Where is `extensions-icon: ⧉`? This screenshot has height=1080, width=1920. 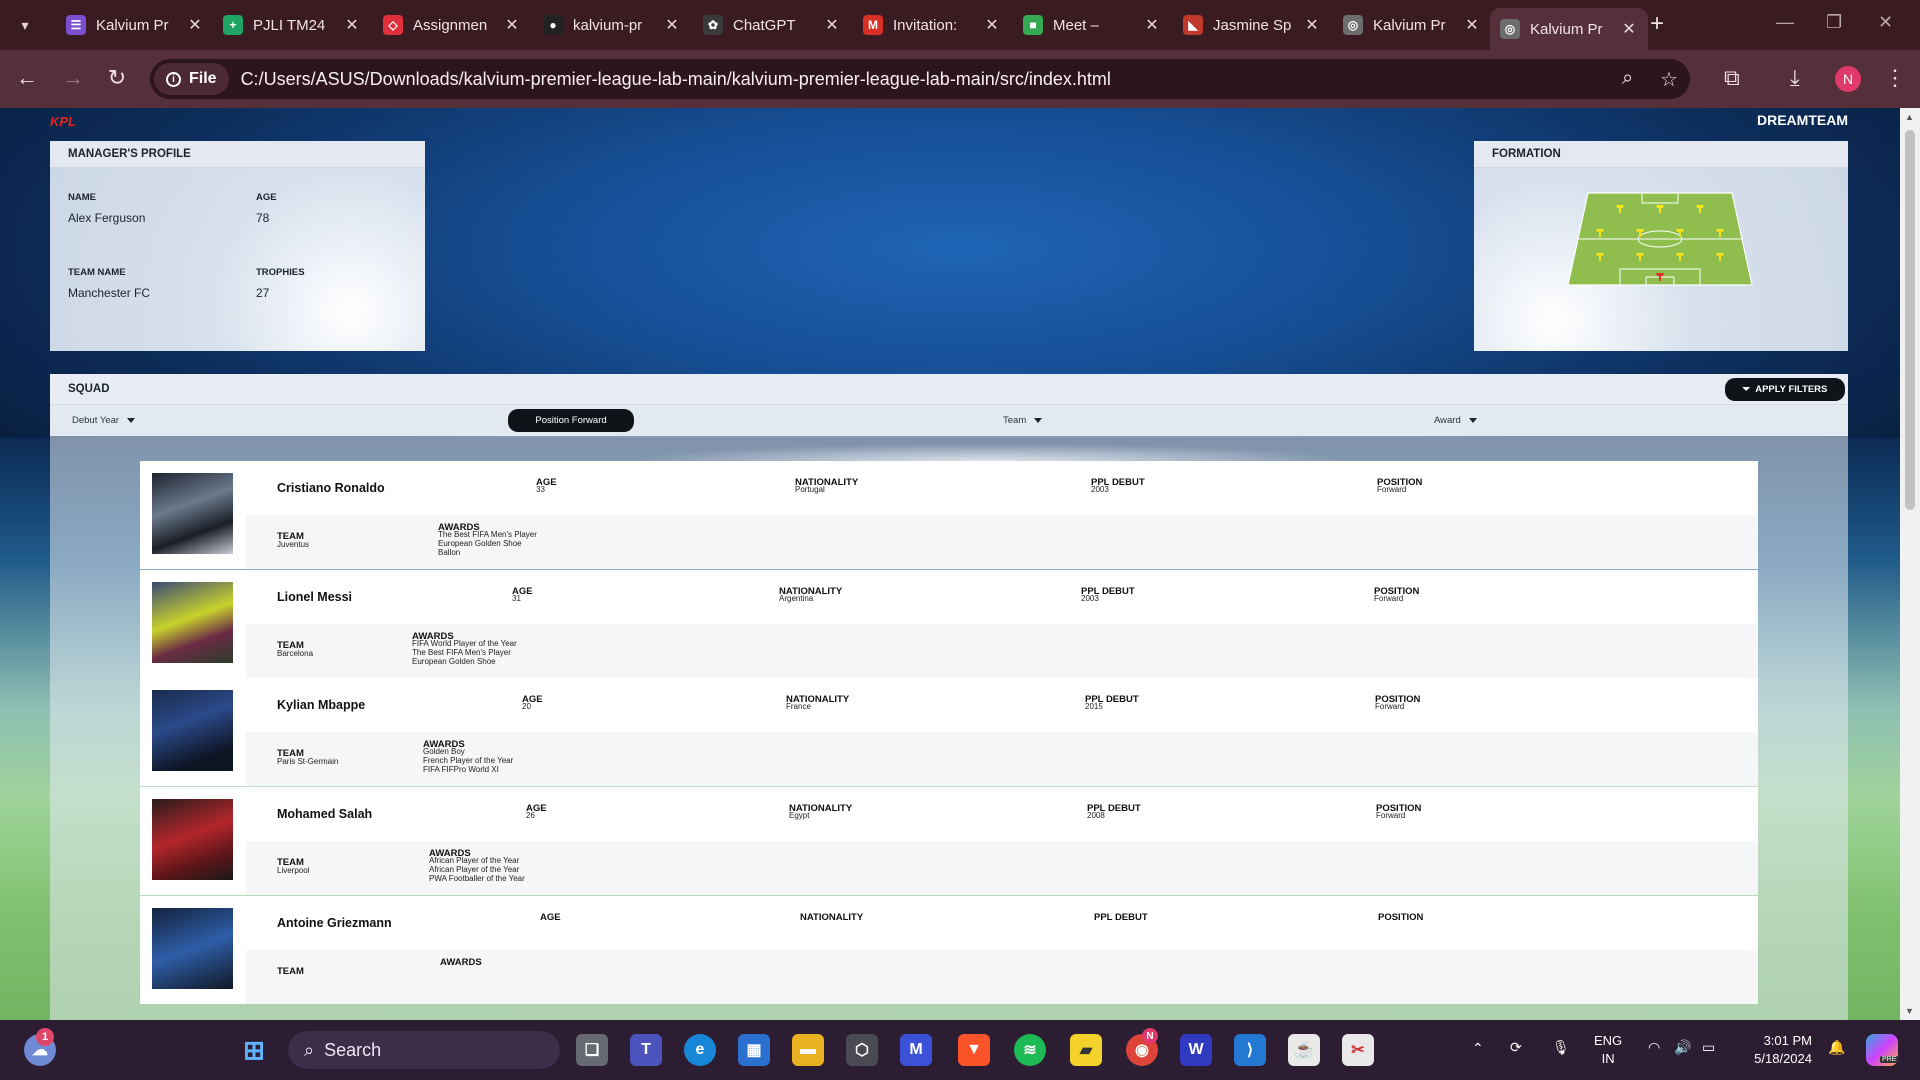 extensions-icon: ⧉ is located at coordinates (1732, 78).